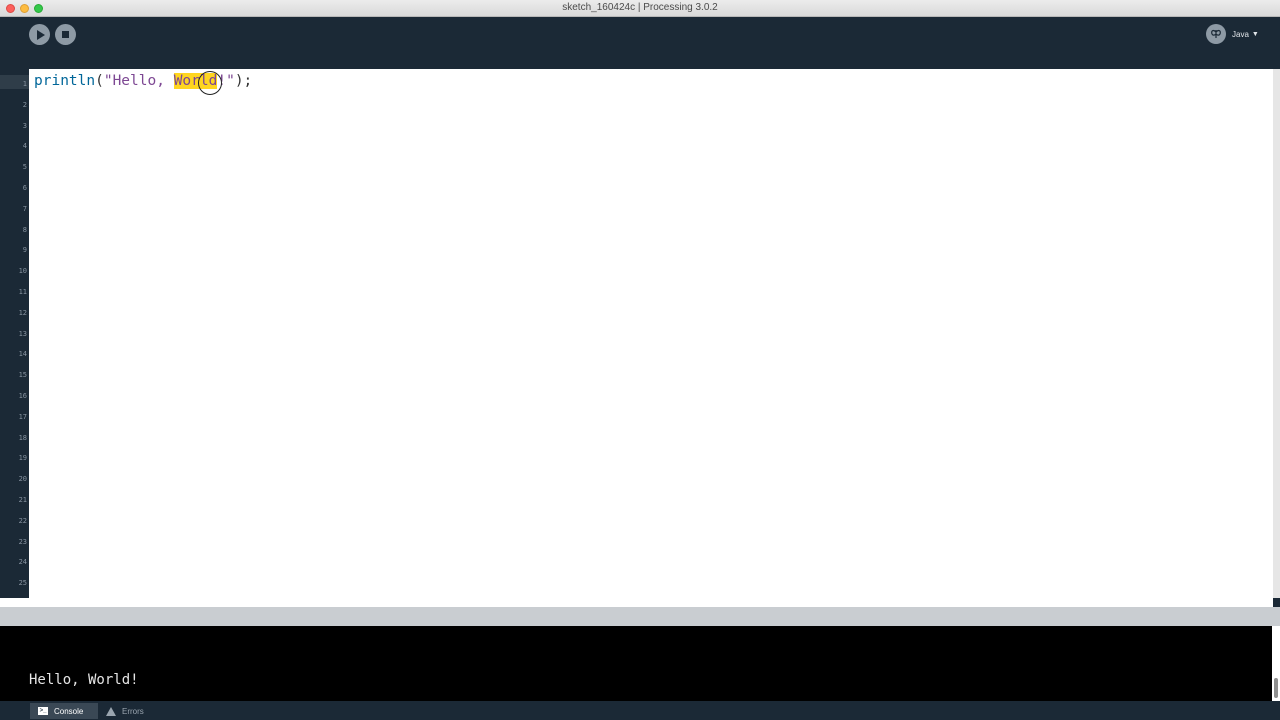 The height and width of the screenshot is (720, 1280). Describe the element at coordinates (24, 84) in the screenshot. I see `line-number: 1` at that location.